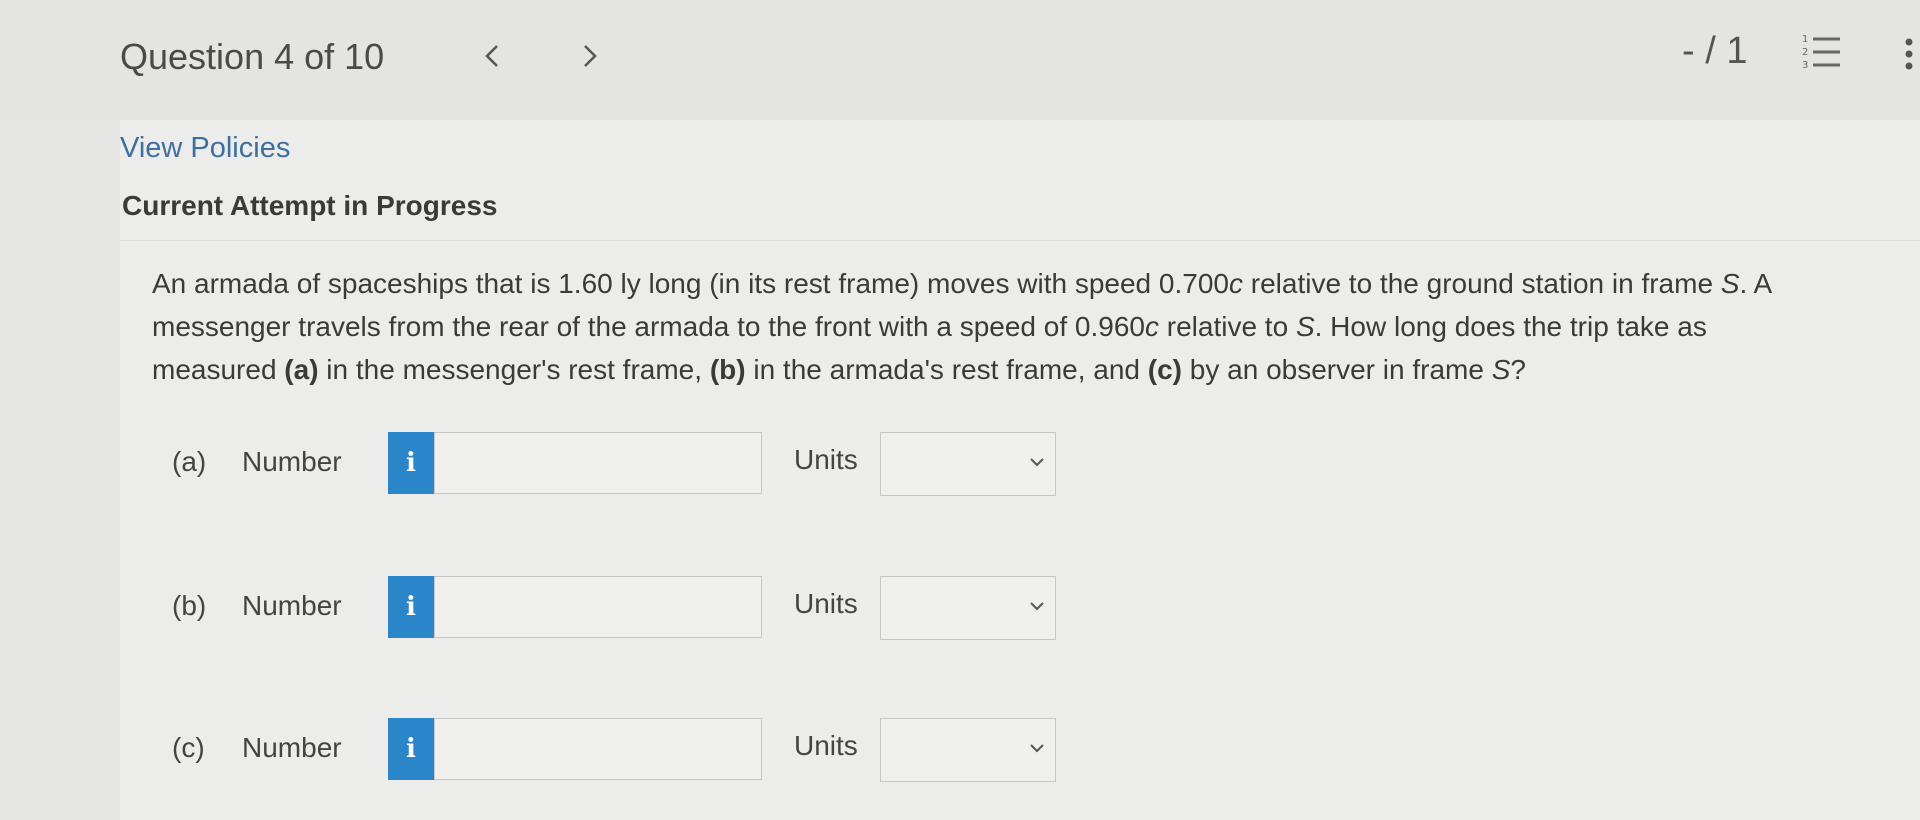 This screenshot has width=1920, height=820. What do you see at coordinates (310, 205) in the screenshot?
I see `attempt-status: Current Attempt in Progress` at bounding box center [310, 205].